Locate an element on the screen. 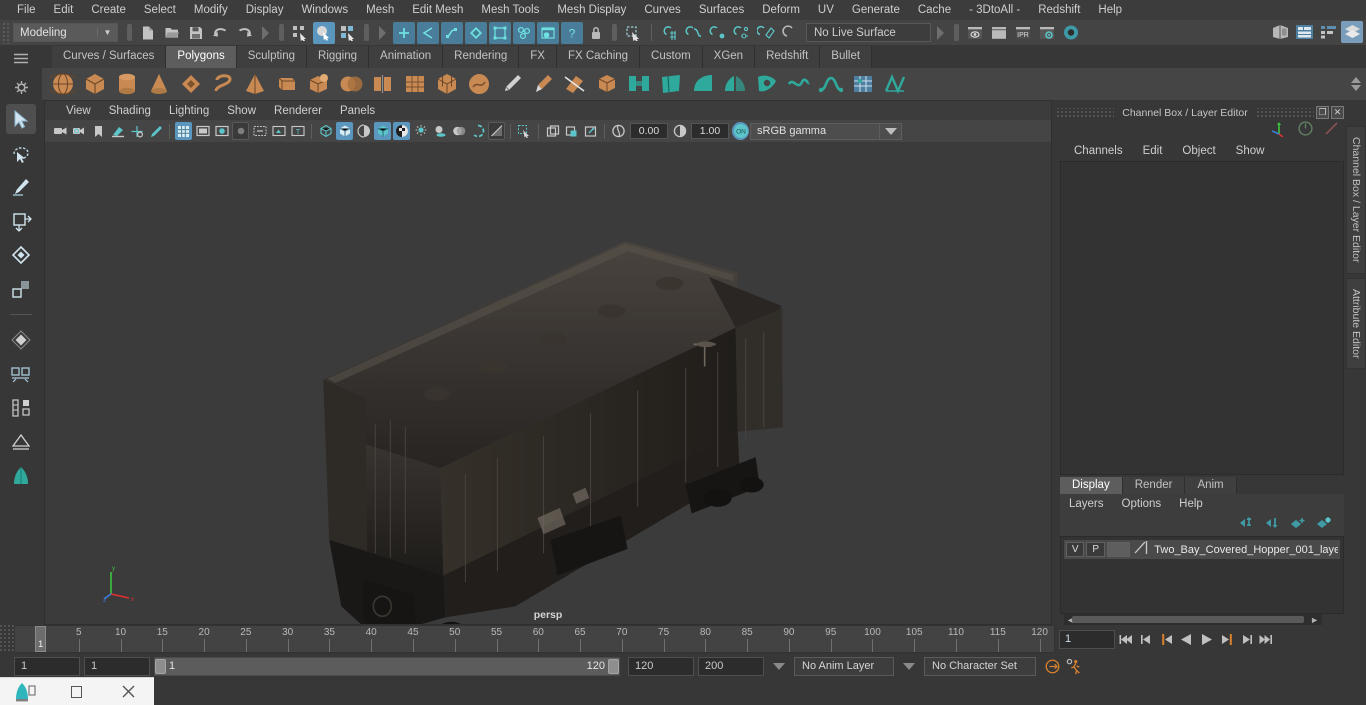 This screenshot has height=705, width=1366. restore-window-icon is located at coordinates (77, 692).